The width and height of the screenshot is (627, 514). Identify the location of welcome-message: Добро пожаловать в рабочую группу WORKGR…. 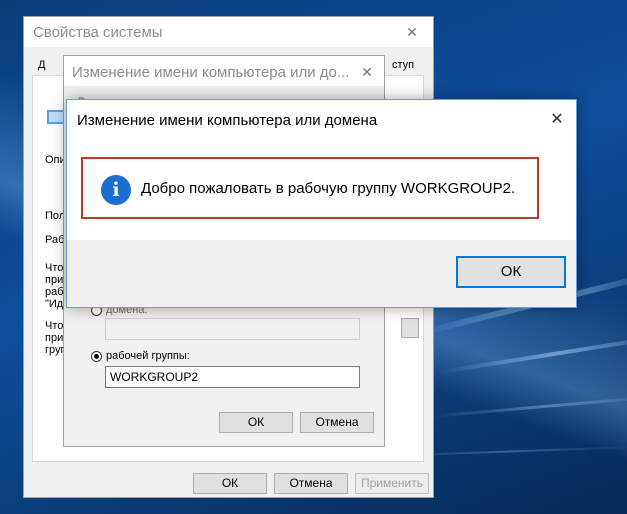
(328, 188).